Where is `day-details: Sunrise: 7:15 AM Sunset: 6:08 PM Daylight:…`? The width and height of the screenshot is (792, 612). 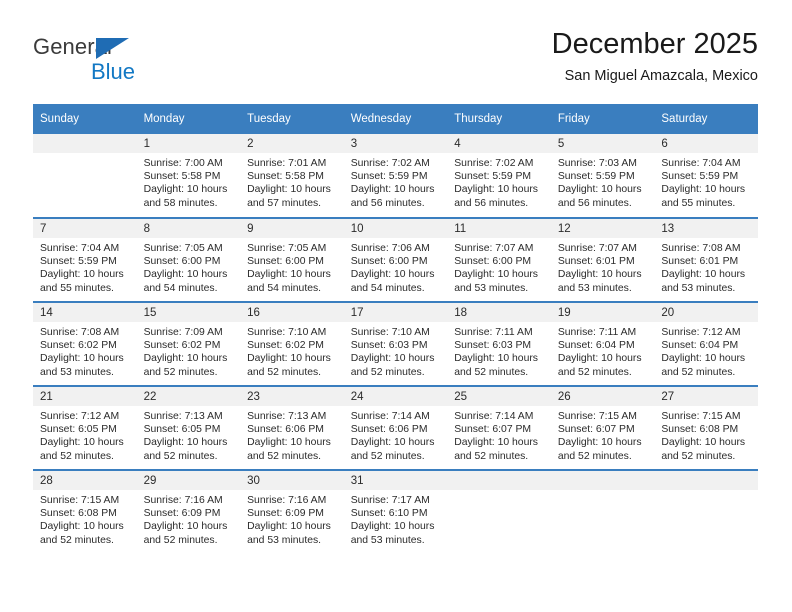
day-details: Sunrise: 7:15 AM Sunset: 6:08 PM Daylight:… is located at coordinates (706, 434).